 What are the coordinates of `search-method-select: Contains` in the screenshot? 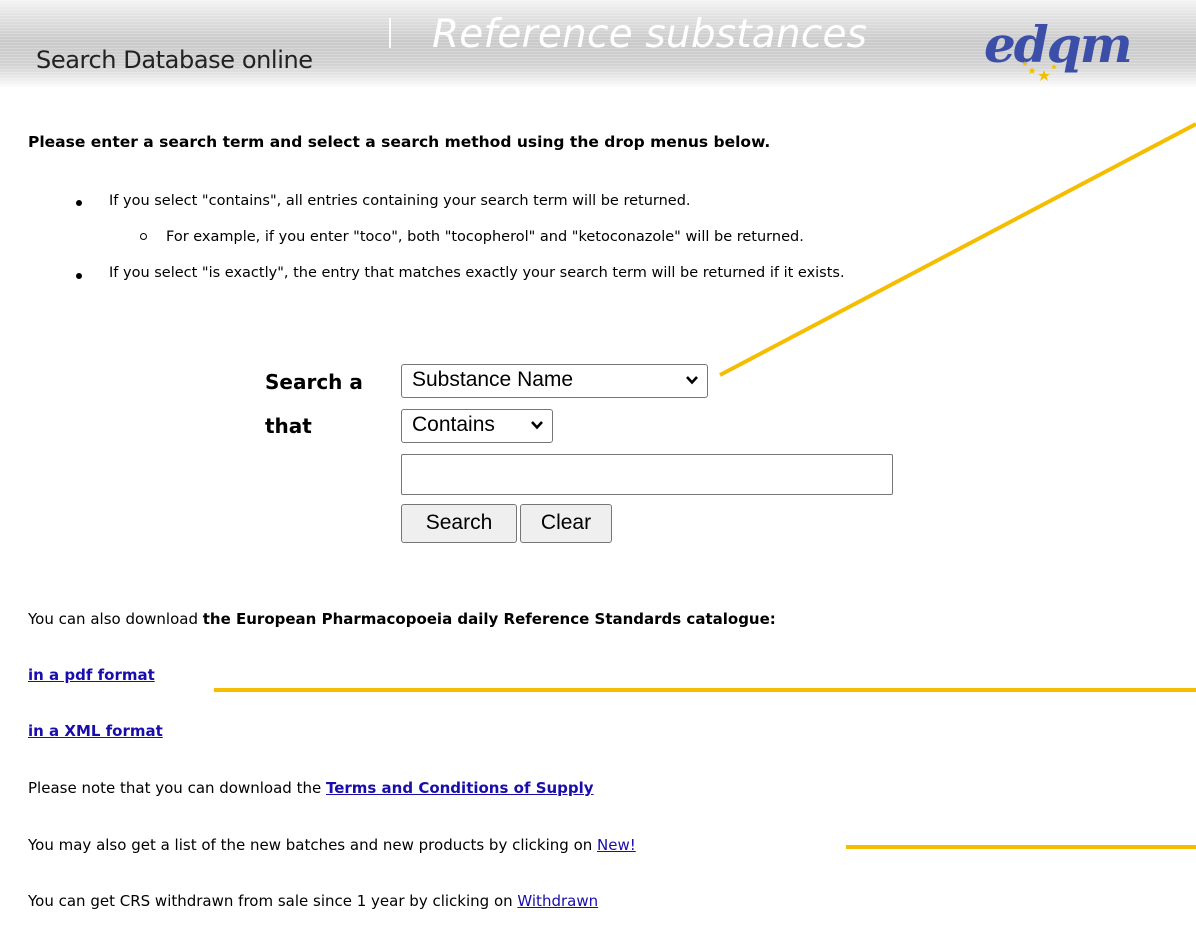 It's located at (477, 426).